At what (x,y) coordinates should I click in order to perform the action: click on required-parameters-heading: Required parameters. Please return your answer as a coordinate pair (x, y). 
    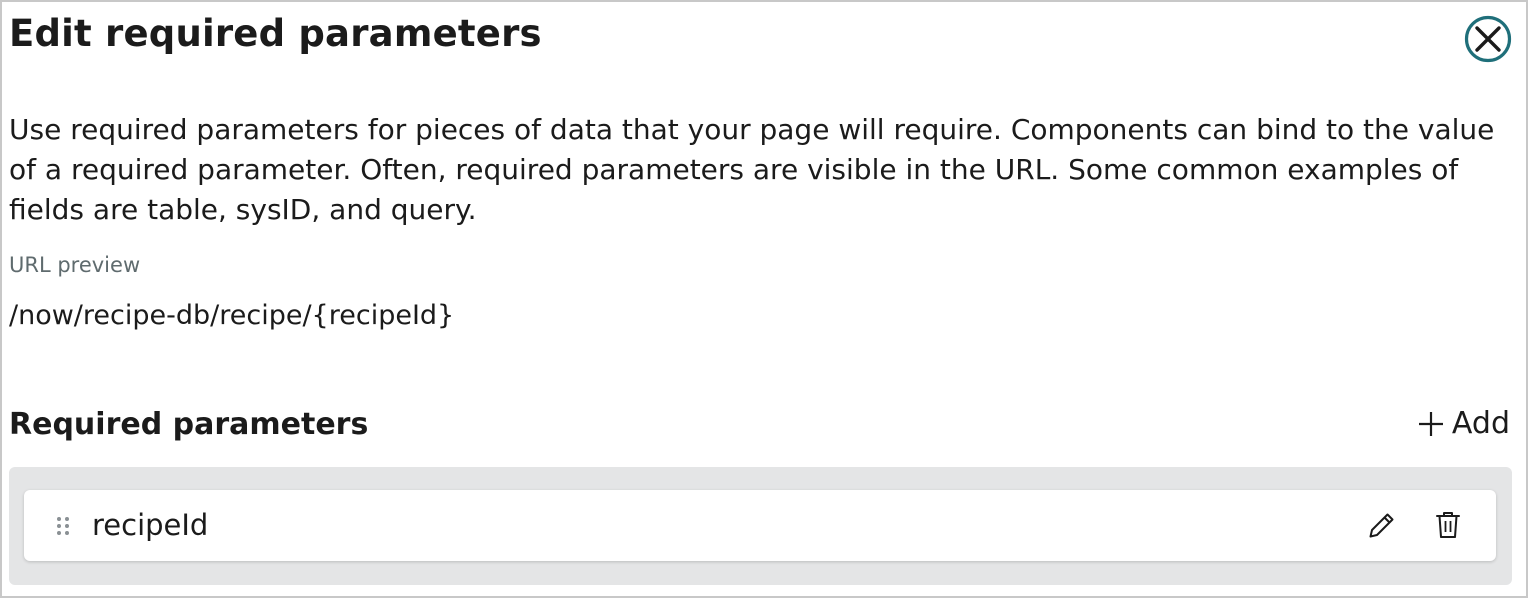
    Looking at the image, I should click on (189, 424).